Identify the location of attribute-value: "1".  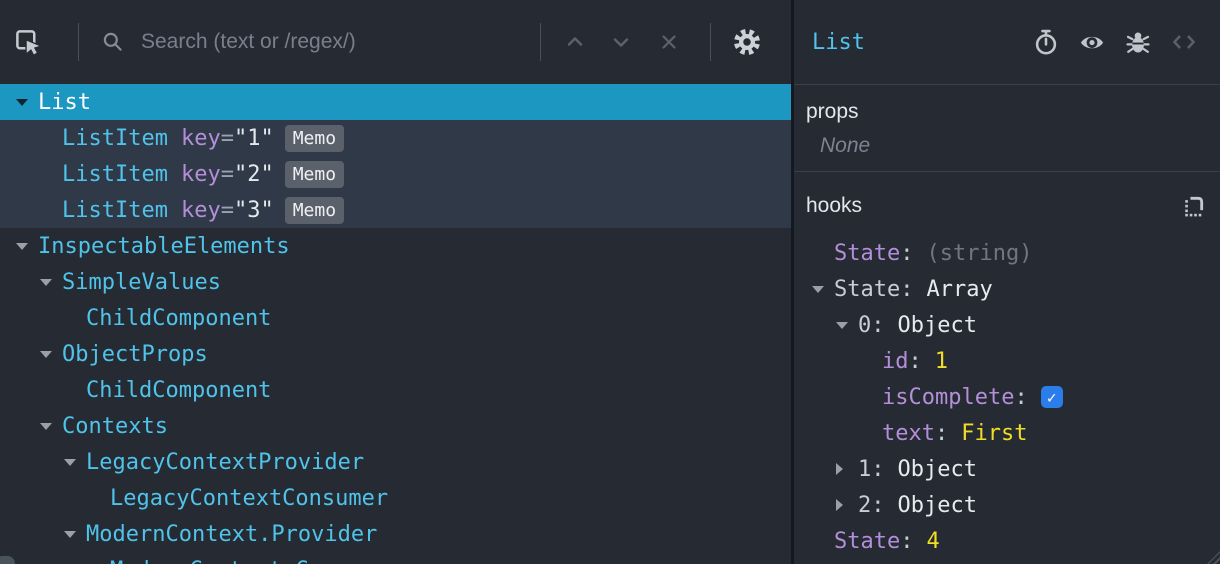
(253, 138).